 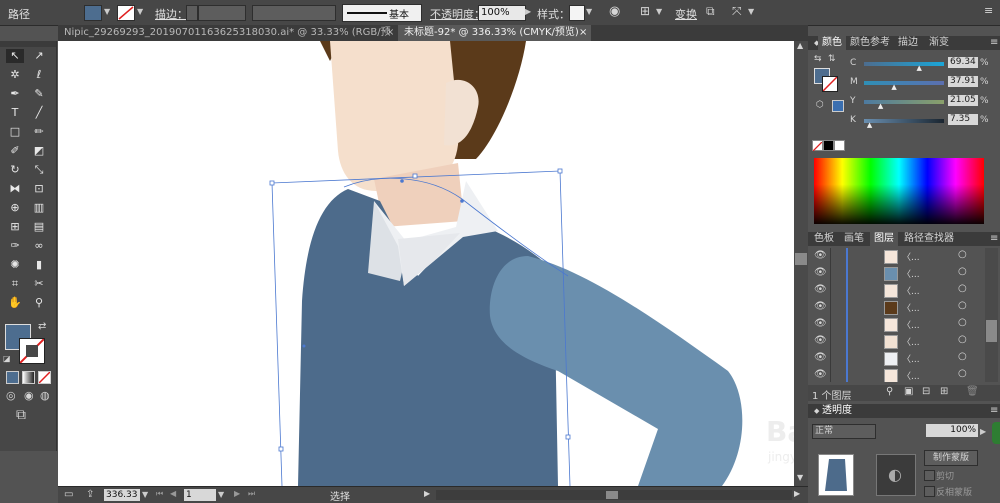 I want to click on side-toggle, so click(x=996, y=433).